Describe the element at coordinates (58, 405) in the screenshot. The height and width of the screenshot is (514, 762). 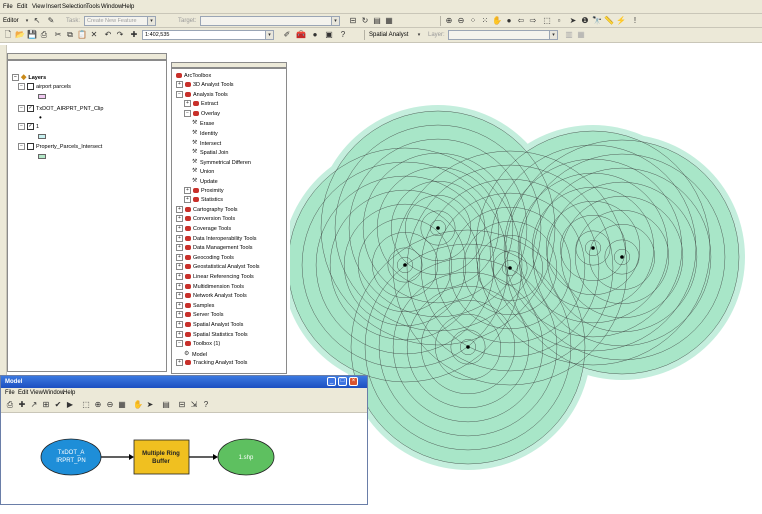
I see `mb-validate-icon: ✔` at that location.